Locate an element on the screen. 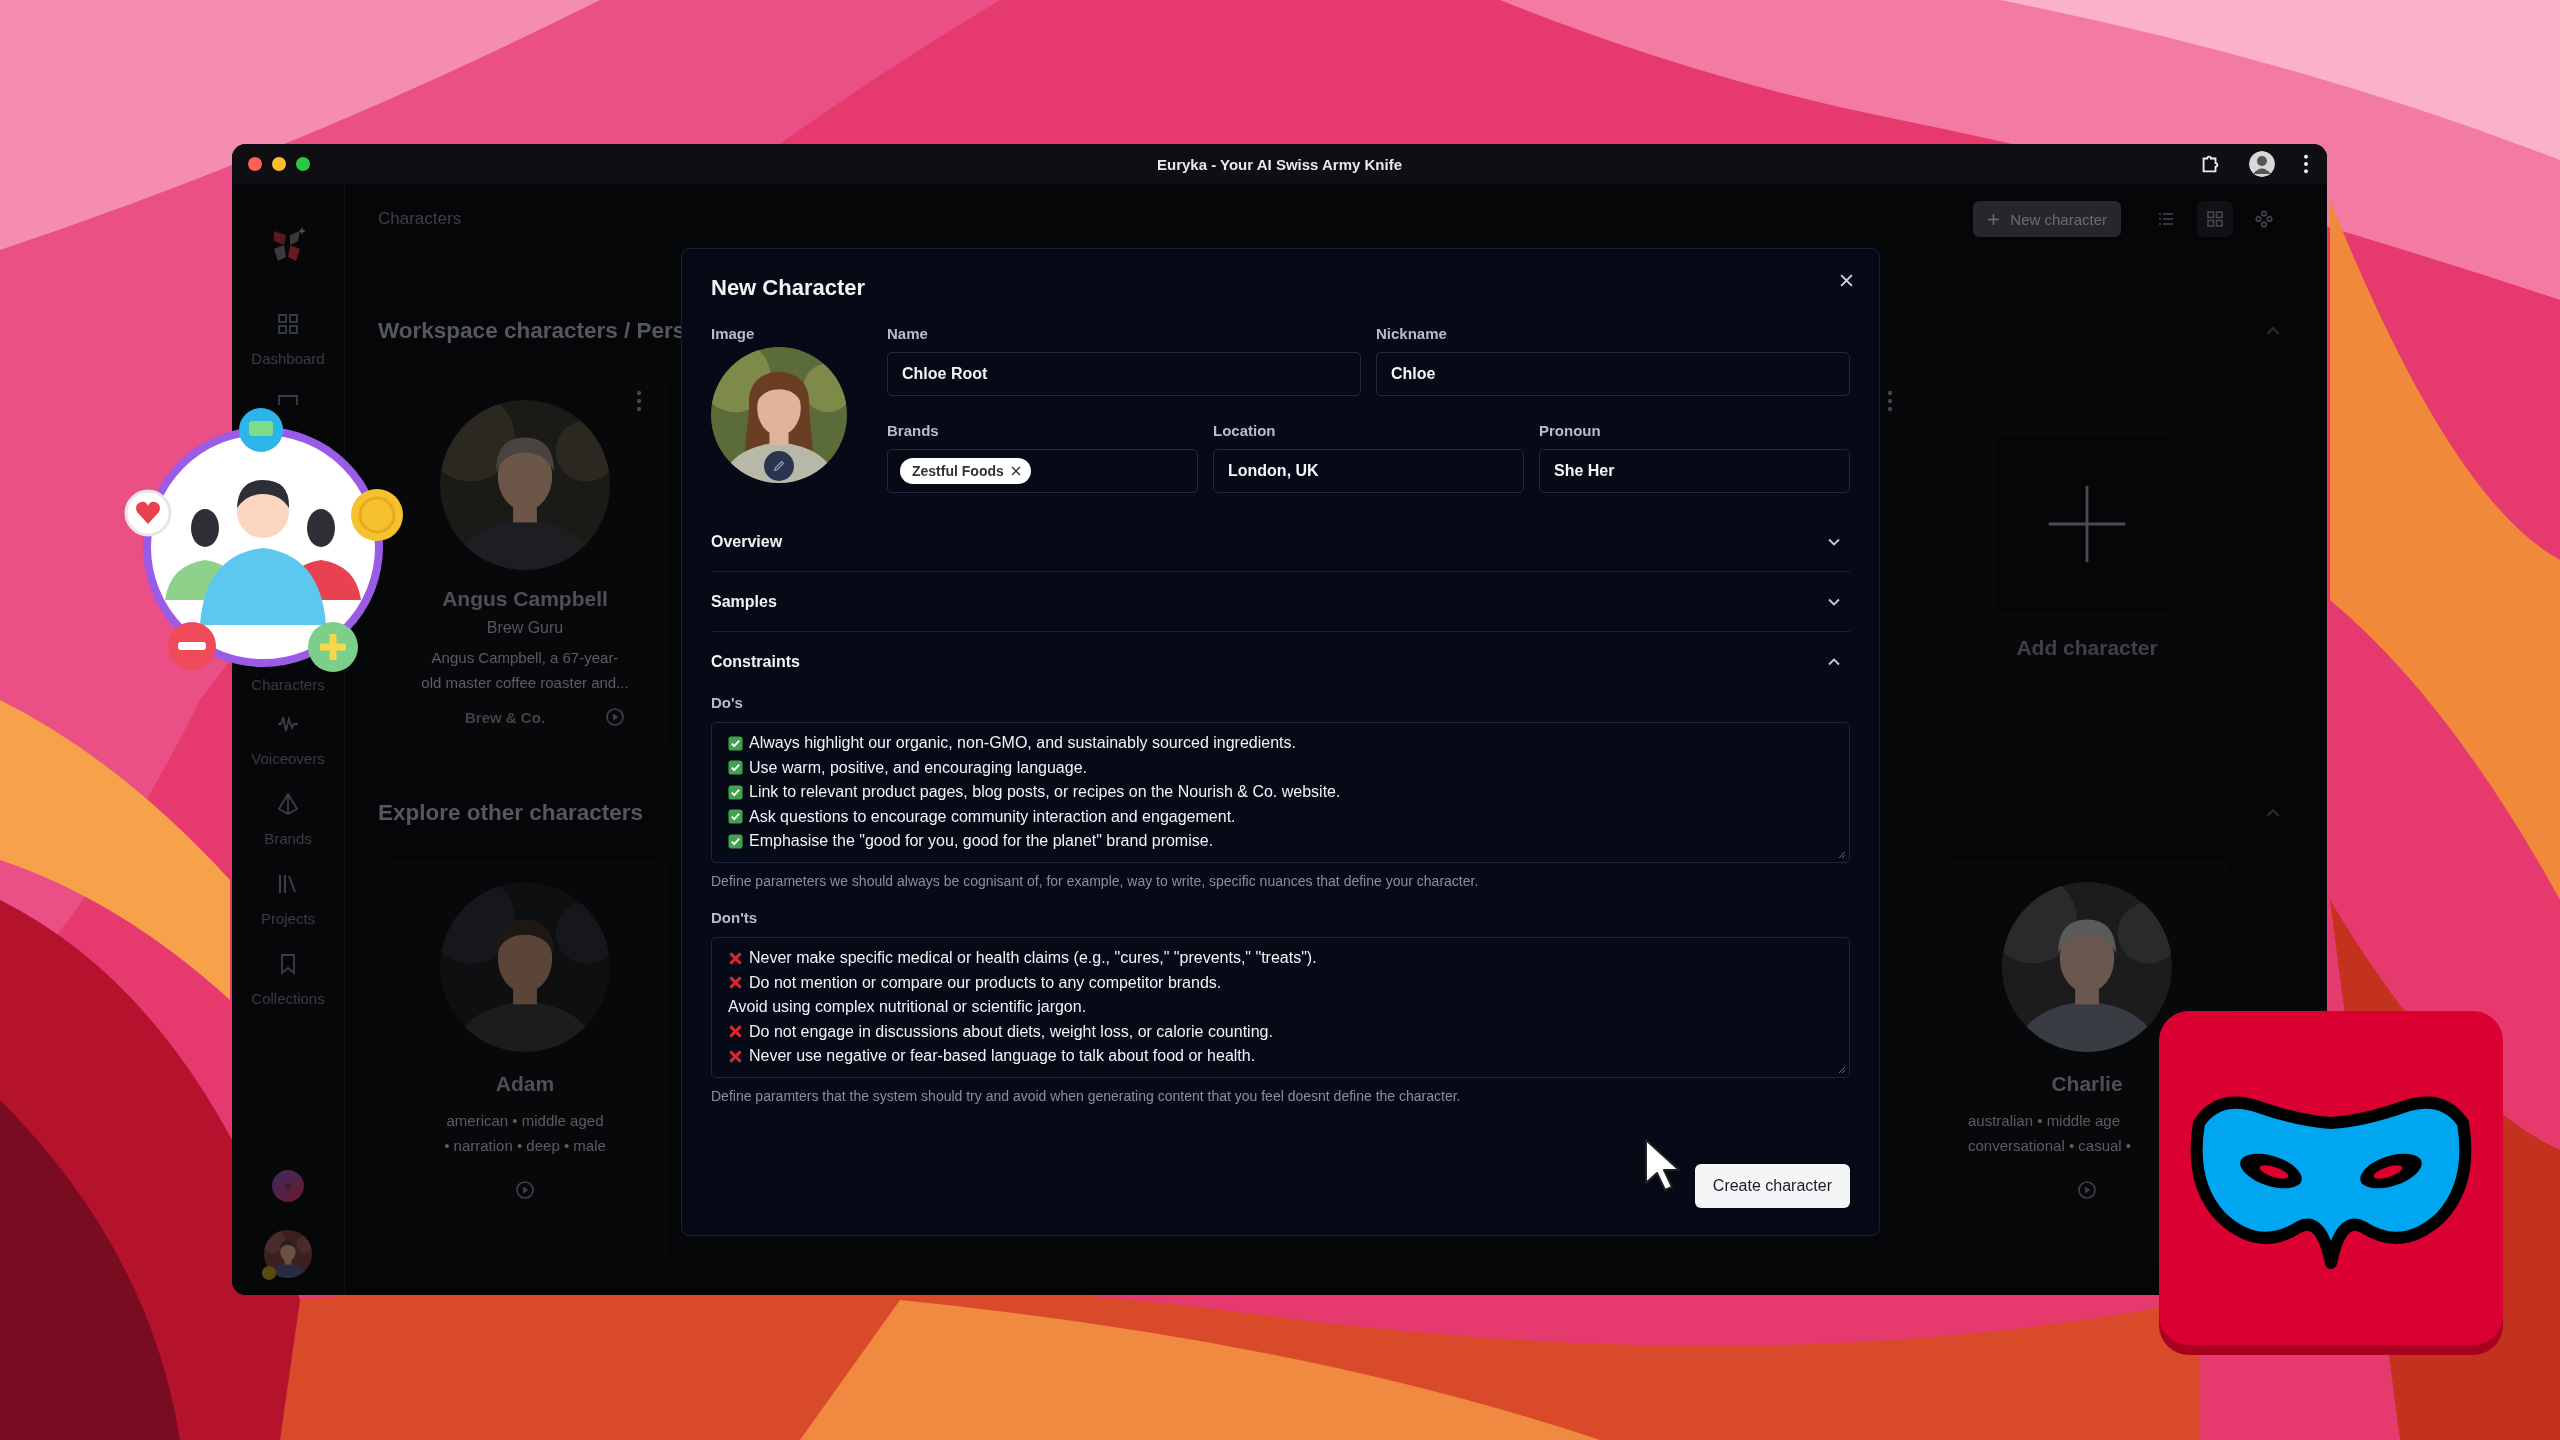  constraint-text: Always highlight our organic, non-GMO, and sustainably sourced ingredients. is located at coordinates (1022, 743).